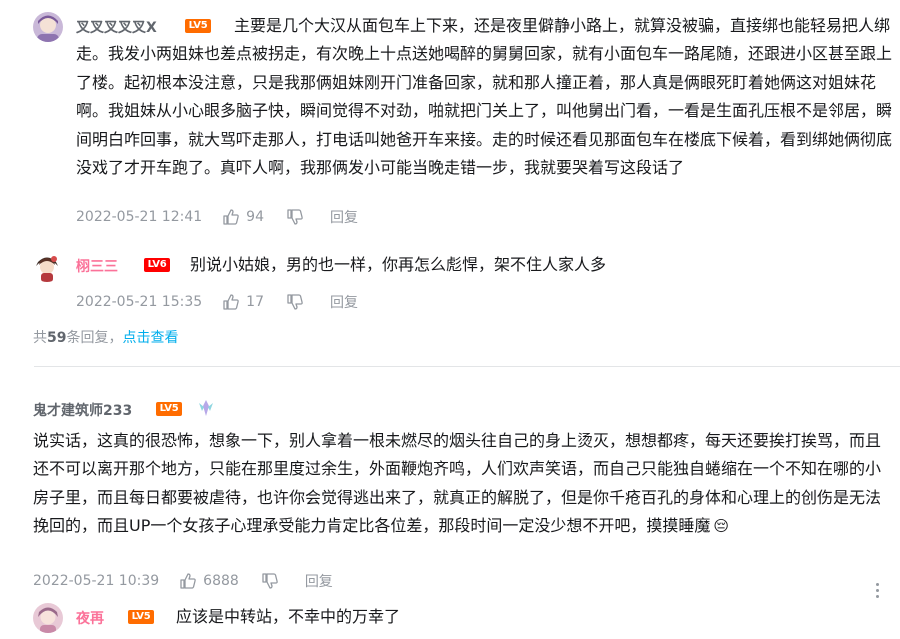  What do you see at coordinates (288, 616) in the screenshot?
I see `comment-text: 应该是中转站，不幸中的万幸了` at bounding box center [288, 616].